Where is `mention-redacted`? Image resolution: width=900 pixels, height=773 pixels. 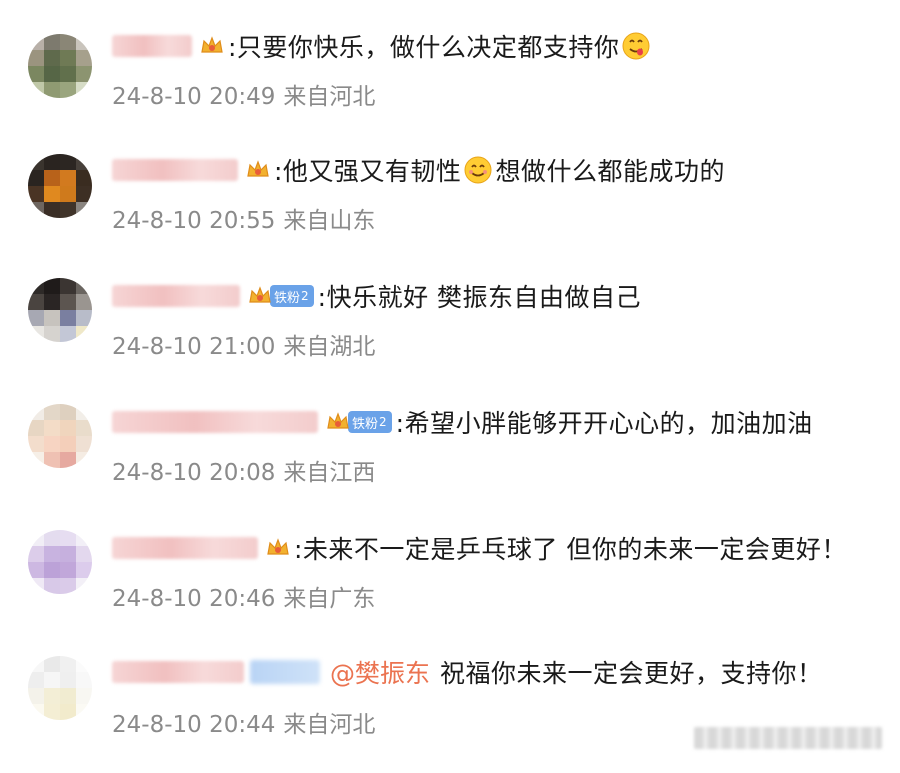 mention-redacted is located at coordinates (285, 672).